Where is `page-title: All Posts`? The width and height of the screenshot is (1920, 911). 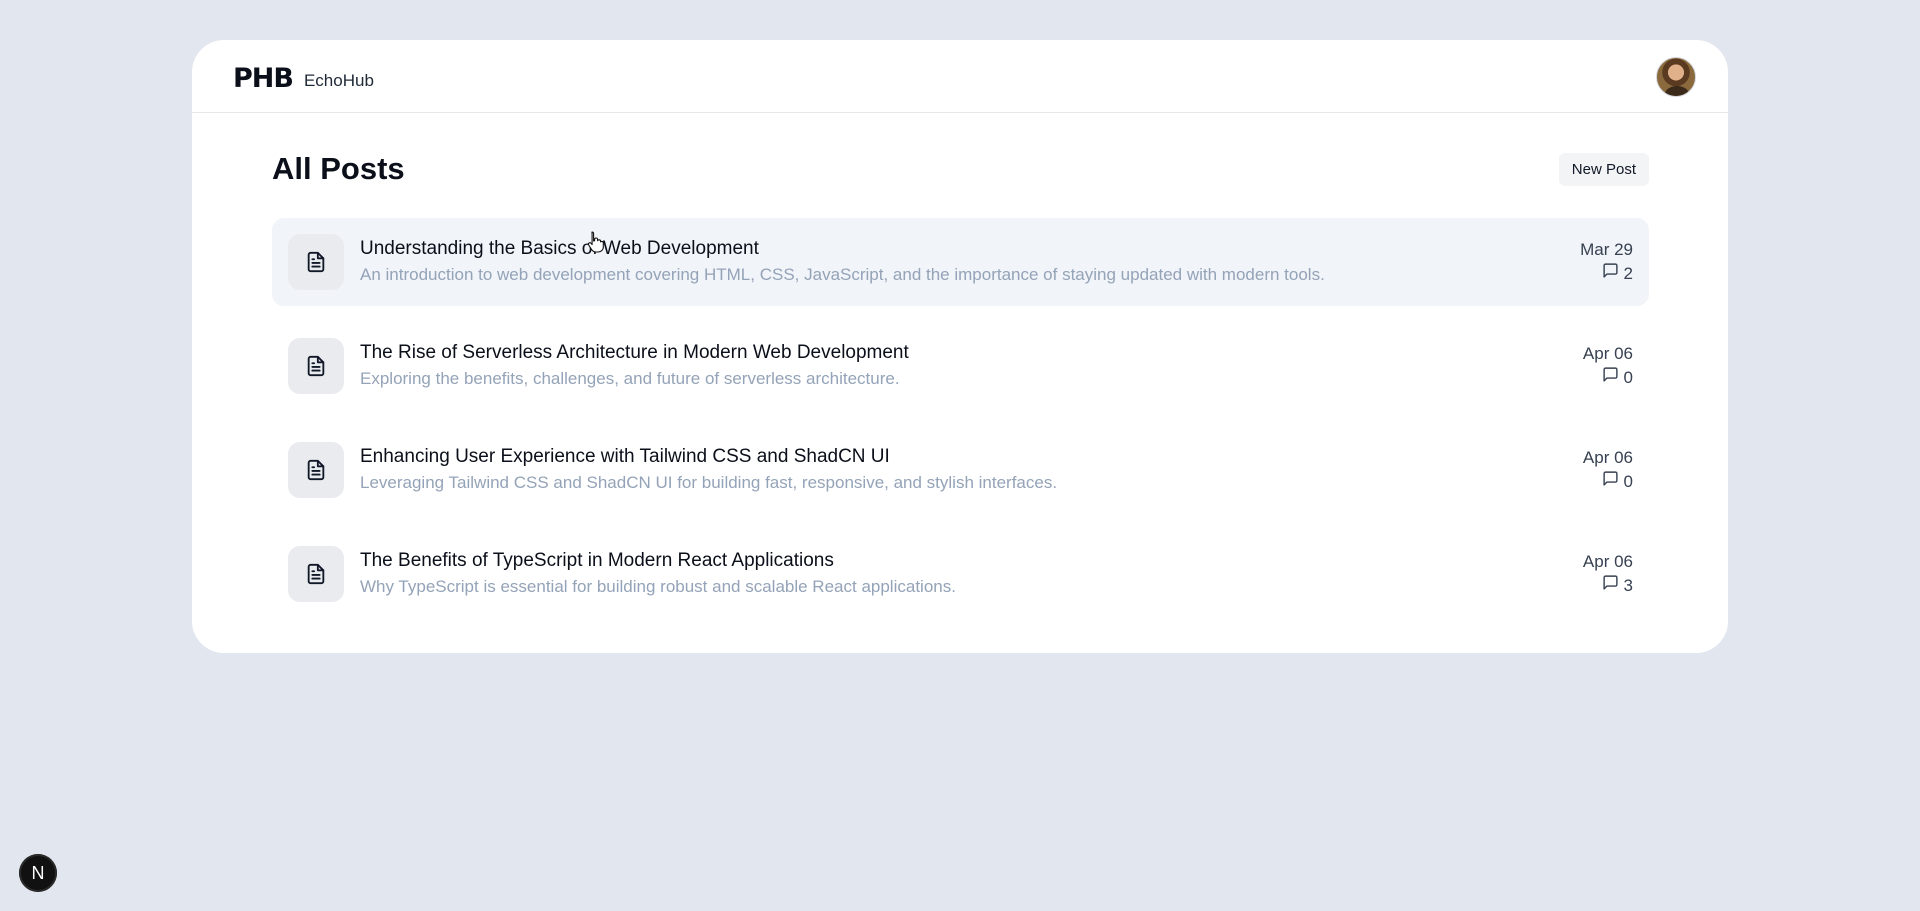
page-title: All Posts is located at coordinates (338, 168).